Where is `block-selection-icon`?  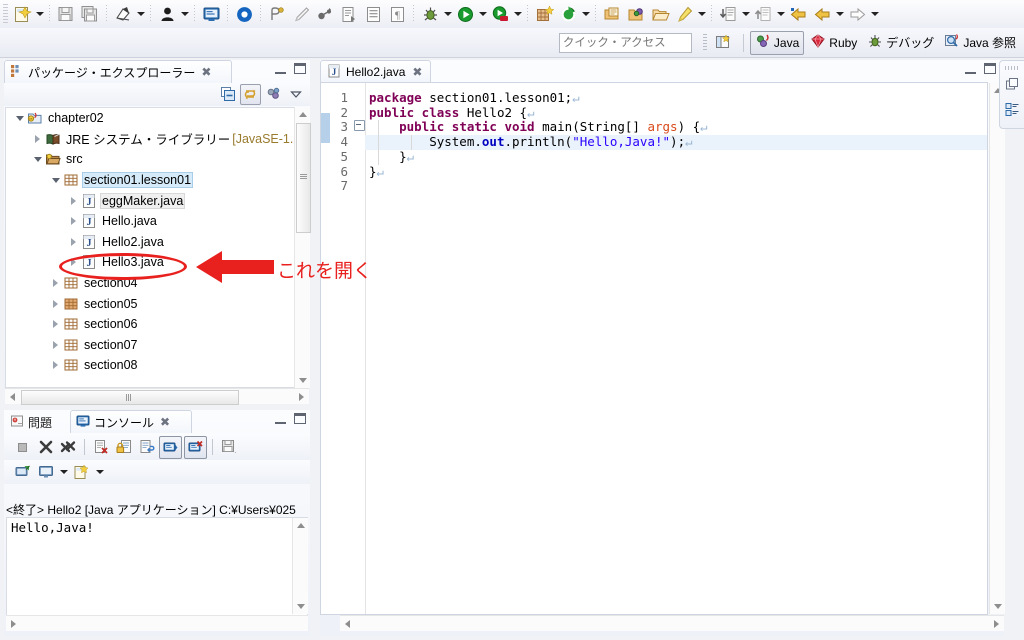 block-selection-icon is located at coordinates (373, 14).